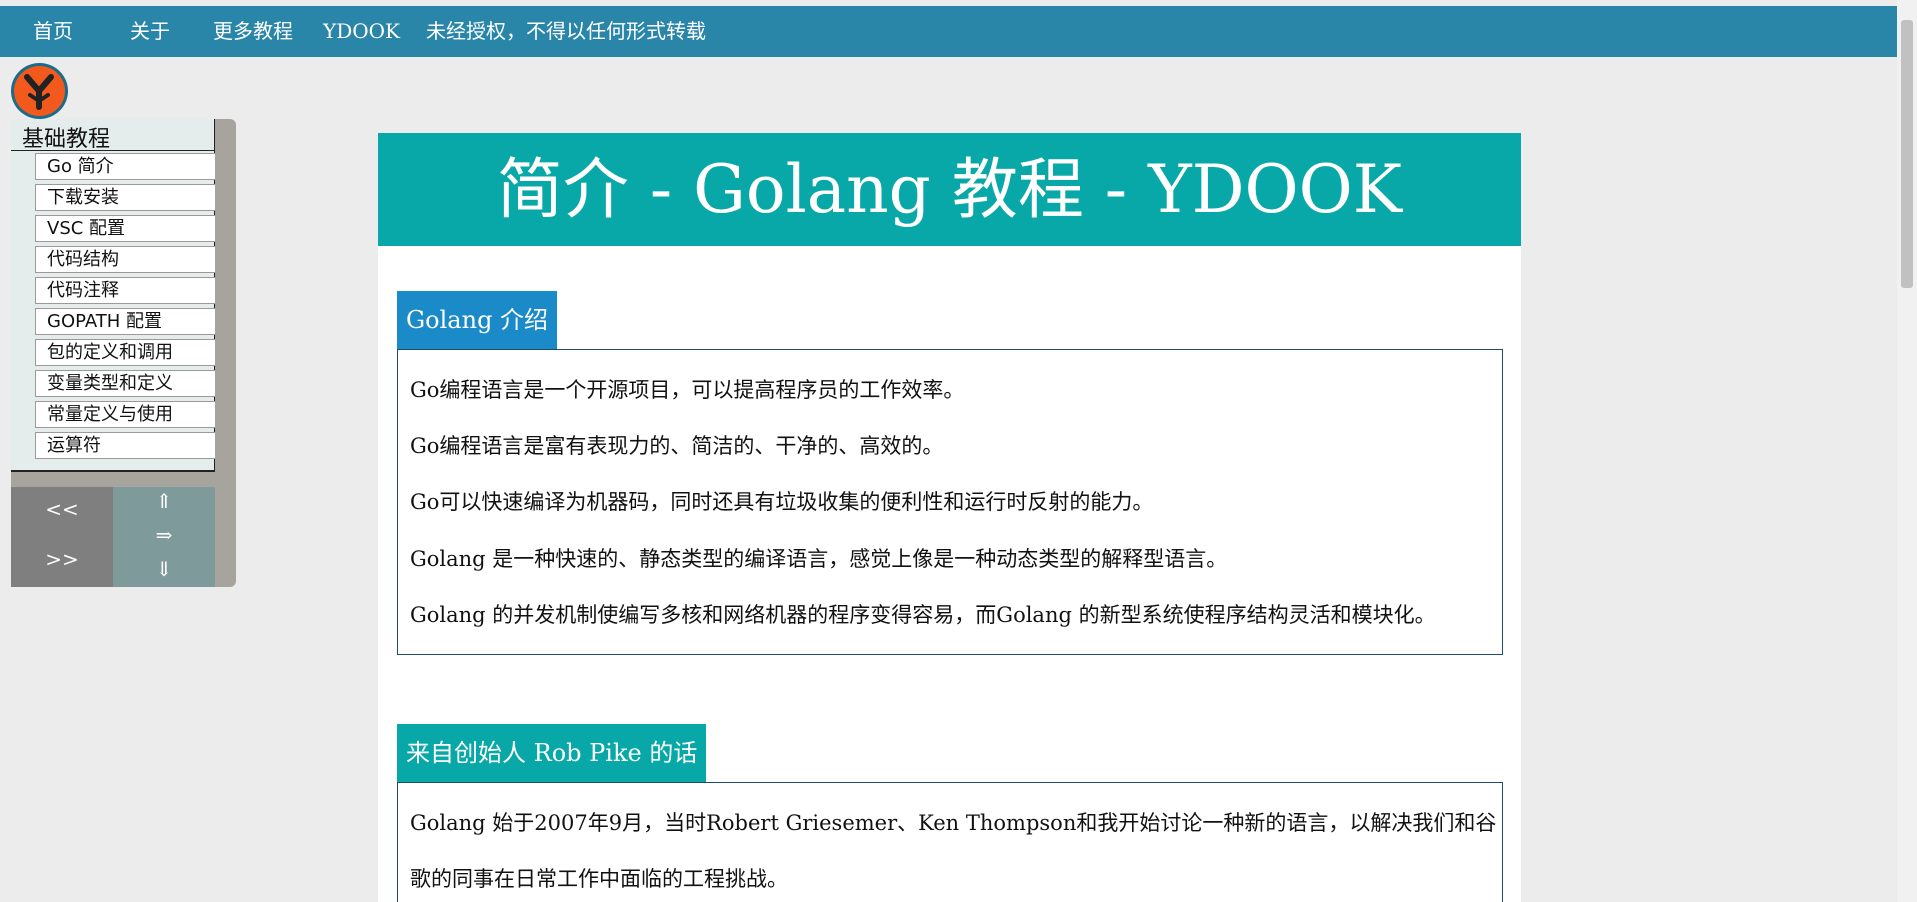 The width and height of the screenshot is (1917, 902). Describe the element at coordinates (150, 31) in the screenshot. I see `nav-about-link: 关于` at that location.